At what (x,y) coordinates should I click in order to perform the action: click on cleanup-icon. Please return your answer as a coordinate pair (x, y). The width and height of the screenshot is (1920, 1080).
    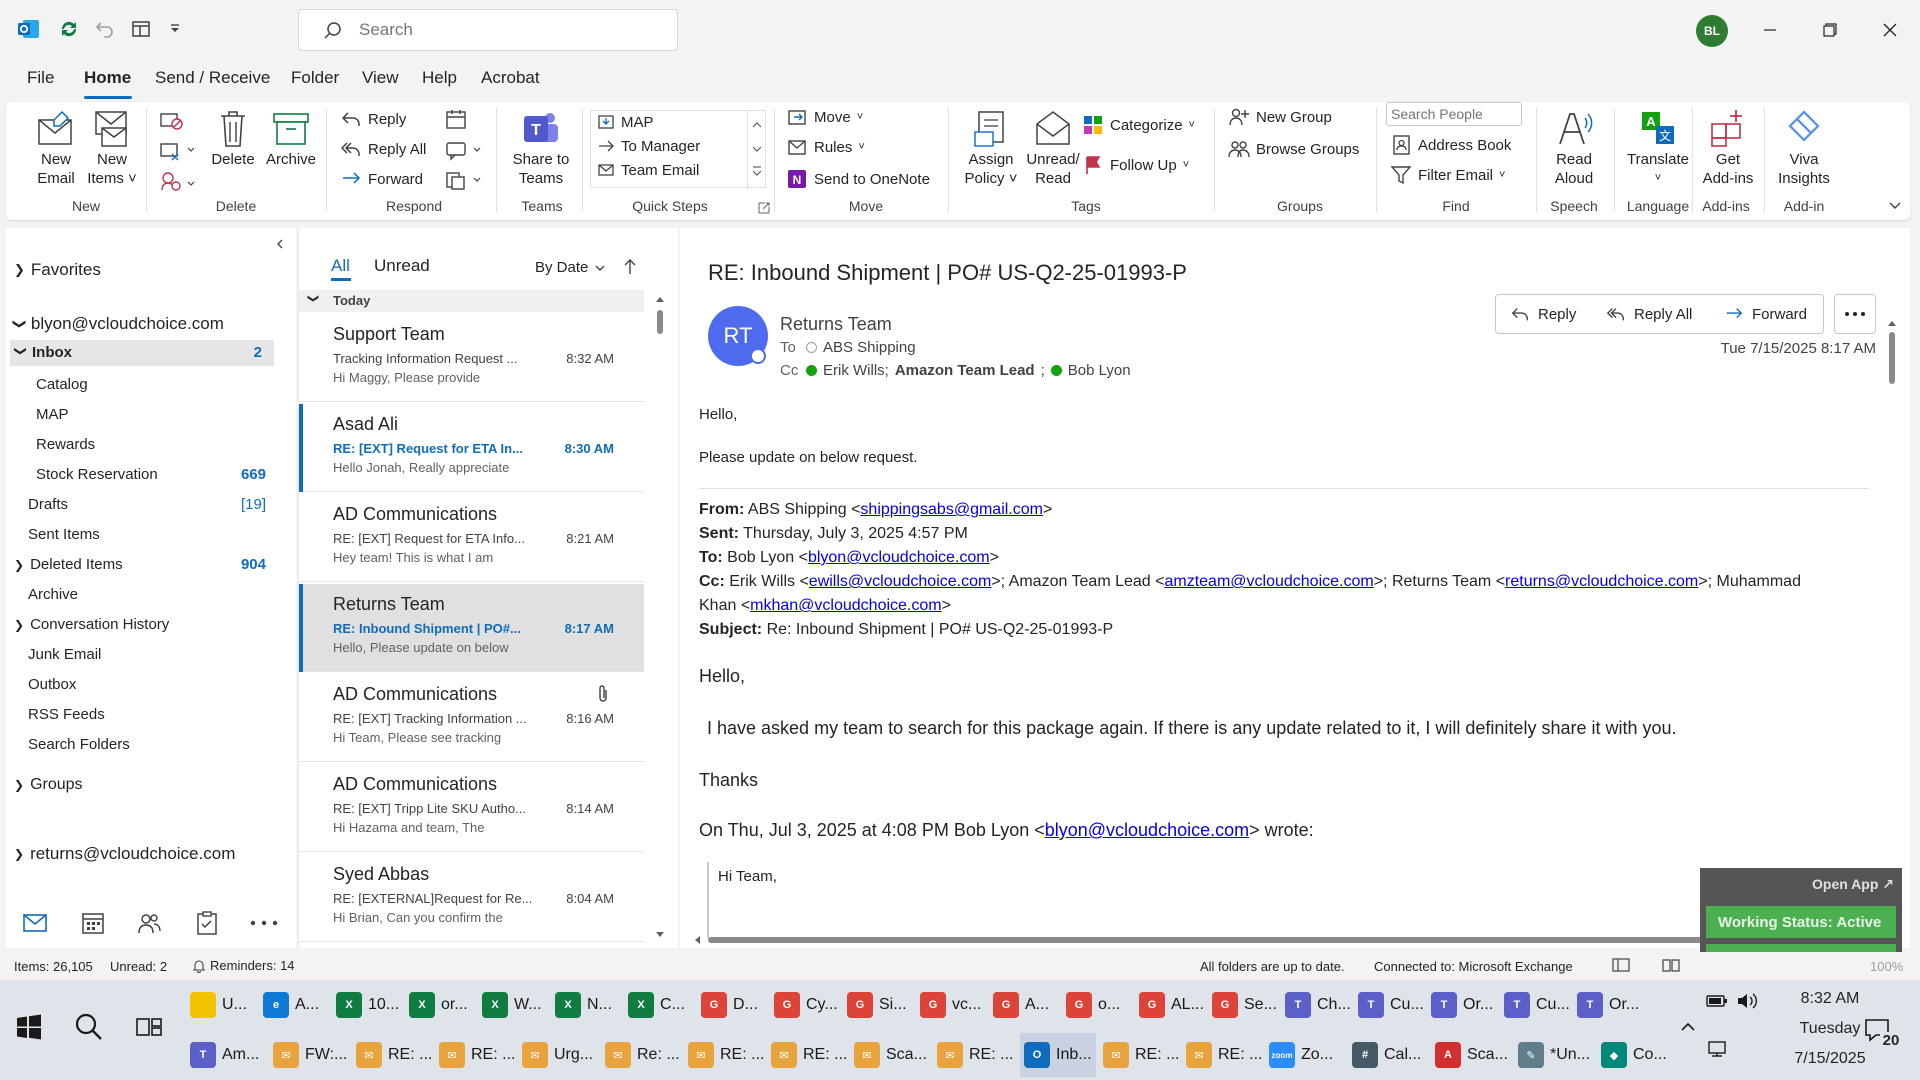
    Looking at the image, I should click on (178, 150).